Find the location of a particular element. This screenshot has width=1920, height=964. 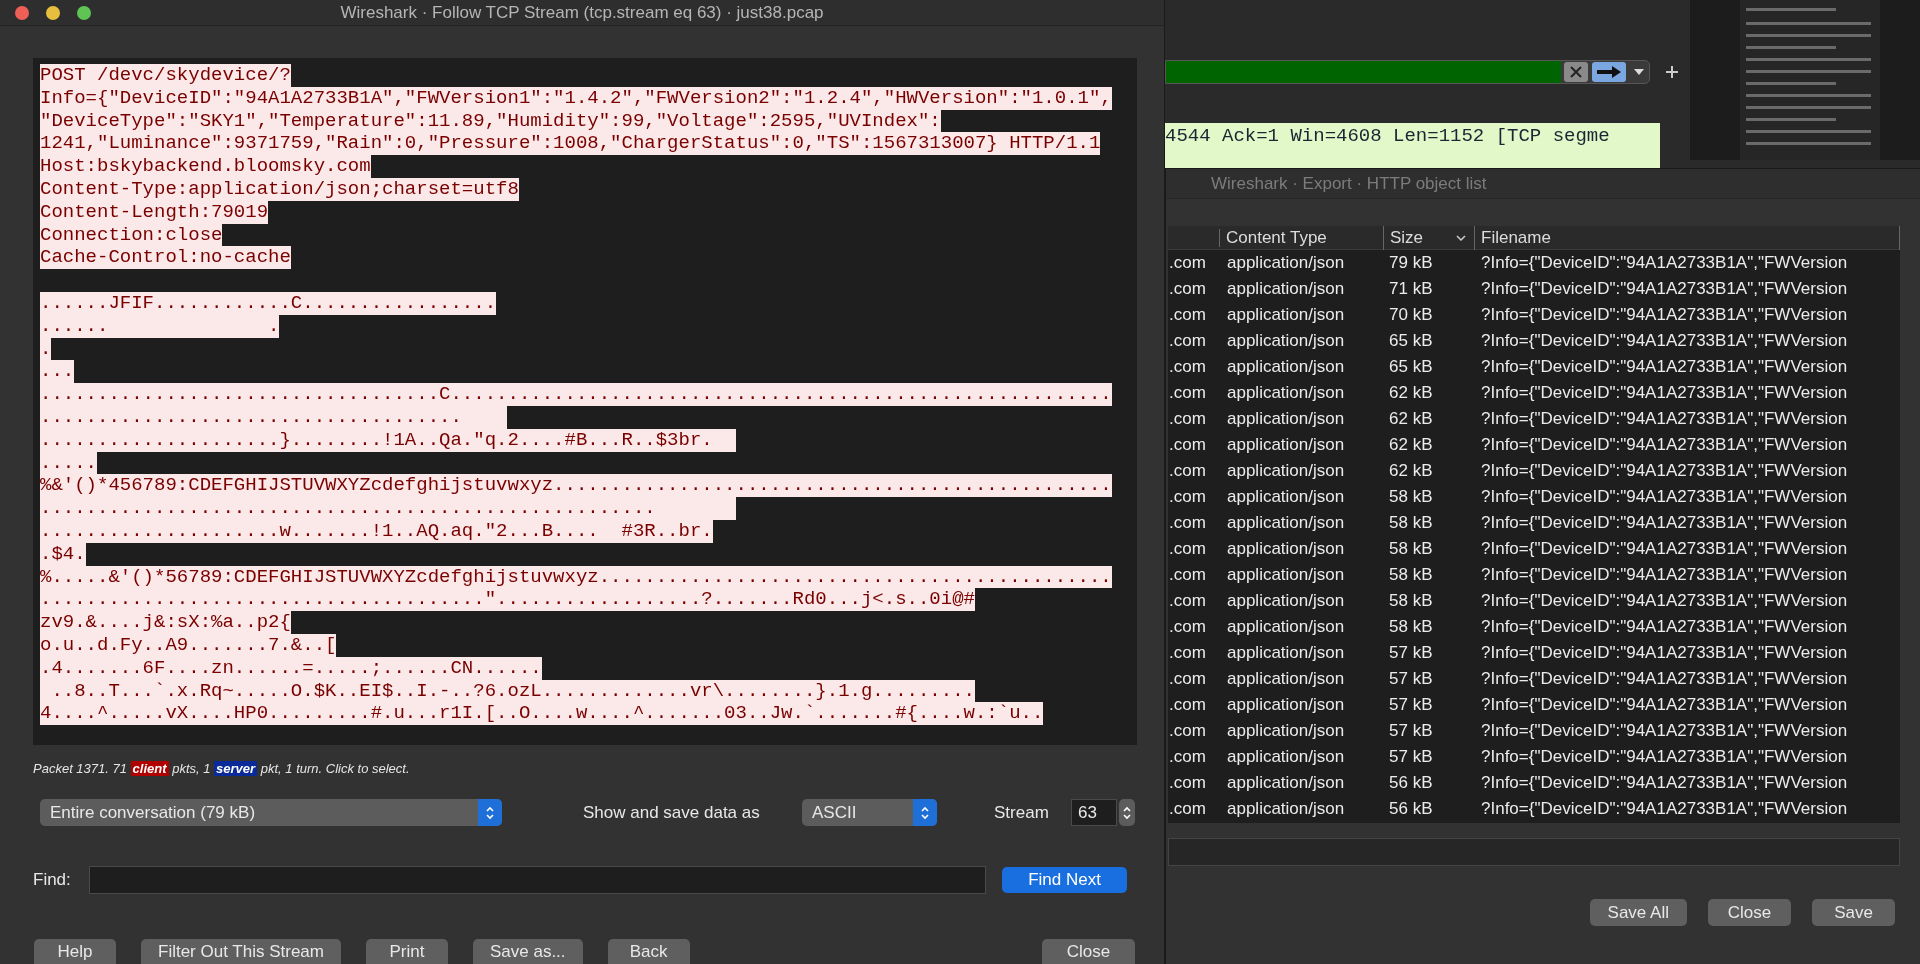

window-title: Wireshark · Follow TCP Stream (tcp.stream eq 63) · just38.pcap is located at coordinates (582, 12).